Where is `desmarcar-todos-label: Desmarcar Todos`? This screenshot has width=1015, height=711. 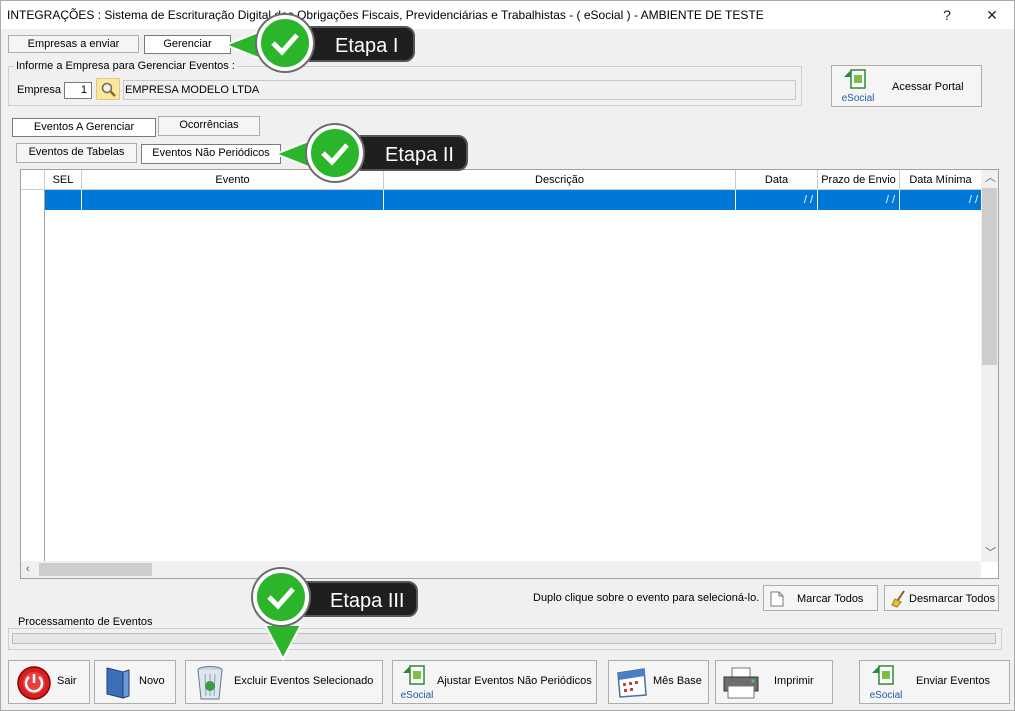 desmarcar-todos-label: Desmarcar Todos is located at coordinates (952, 599).